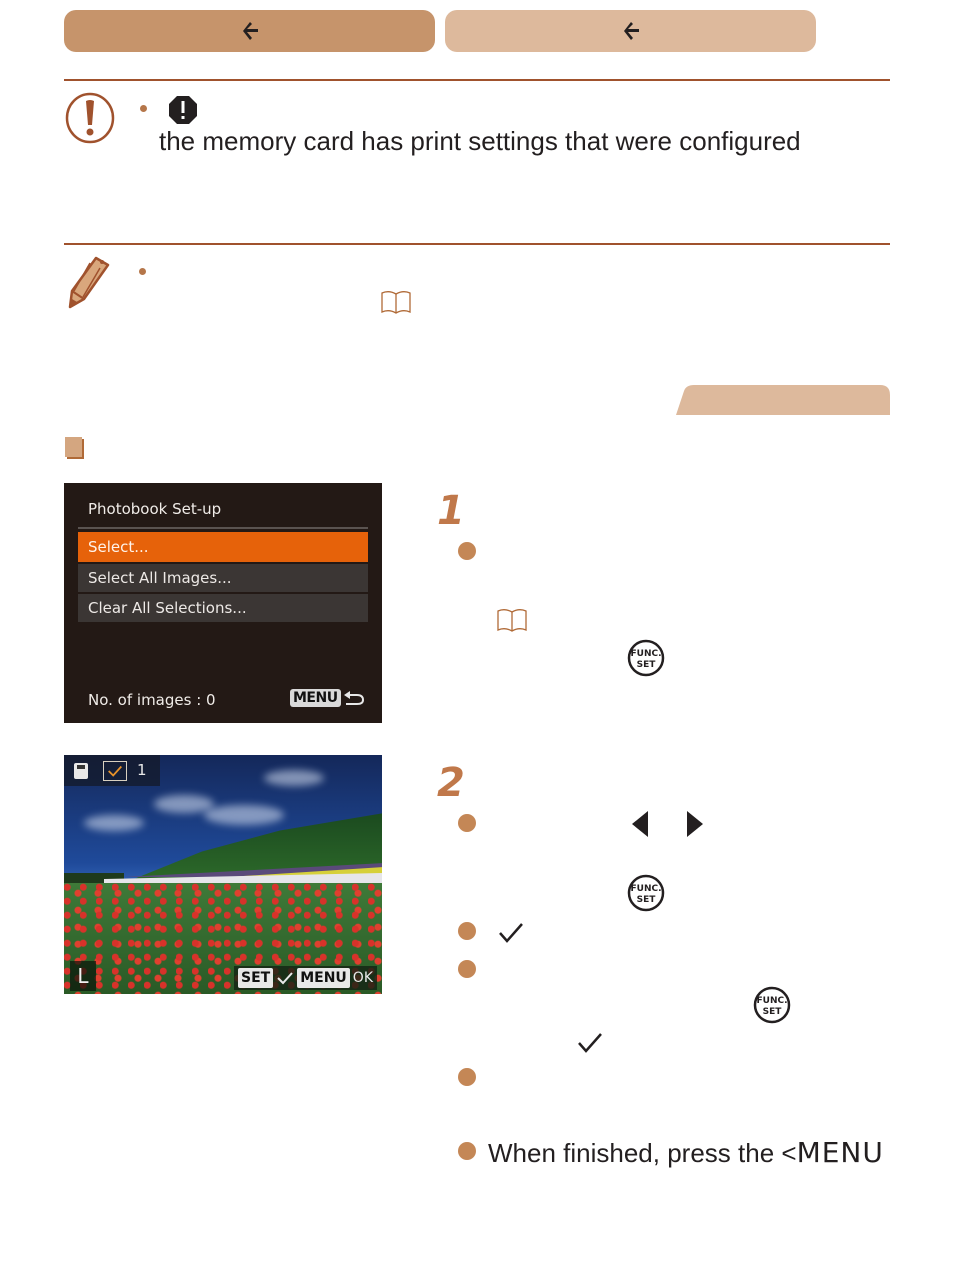 This screenshot has height=1272, width=954. What do you see at coordinates (362, 978) in the screenshot?
I see `ok-label: OK` at bounding box center [362, 978].